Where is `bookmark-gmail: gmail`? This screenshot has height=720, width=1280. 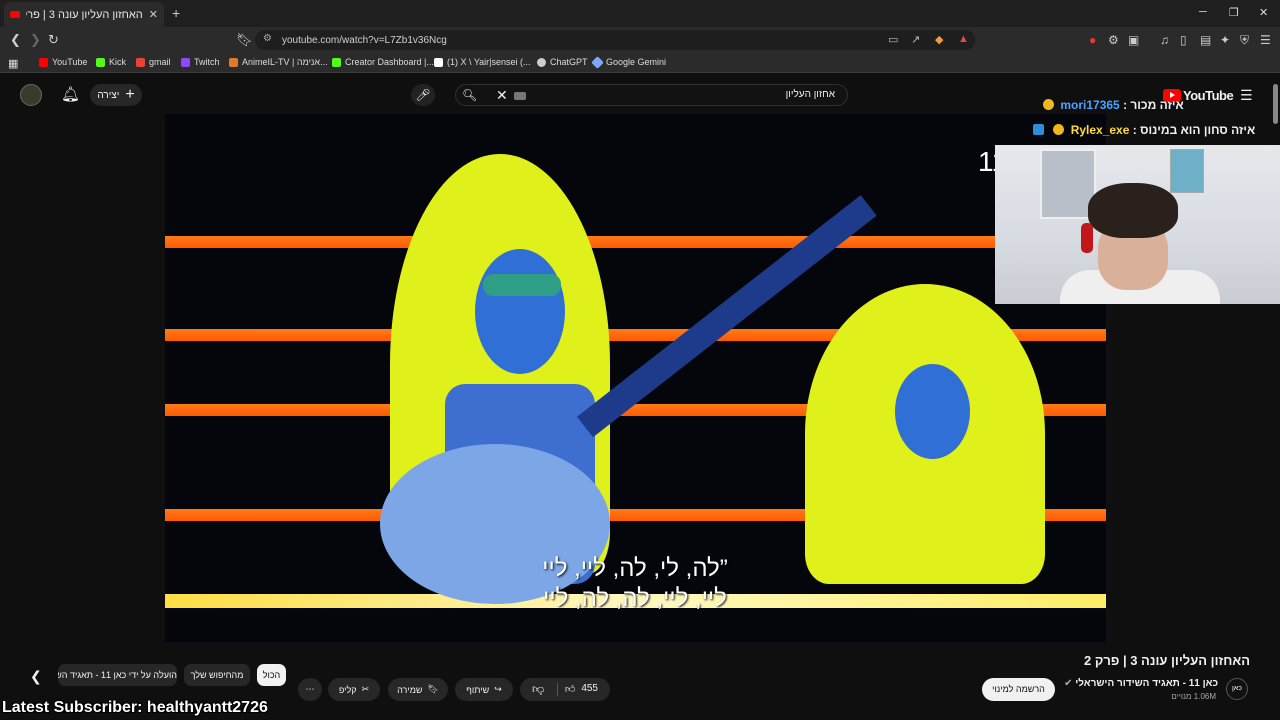
bookmark-gmail: gmail is located at coordinates (153, 62).